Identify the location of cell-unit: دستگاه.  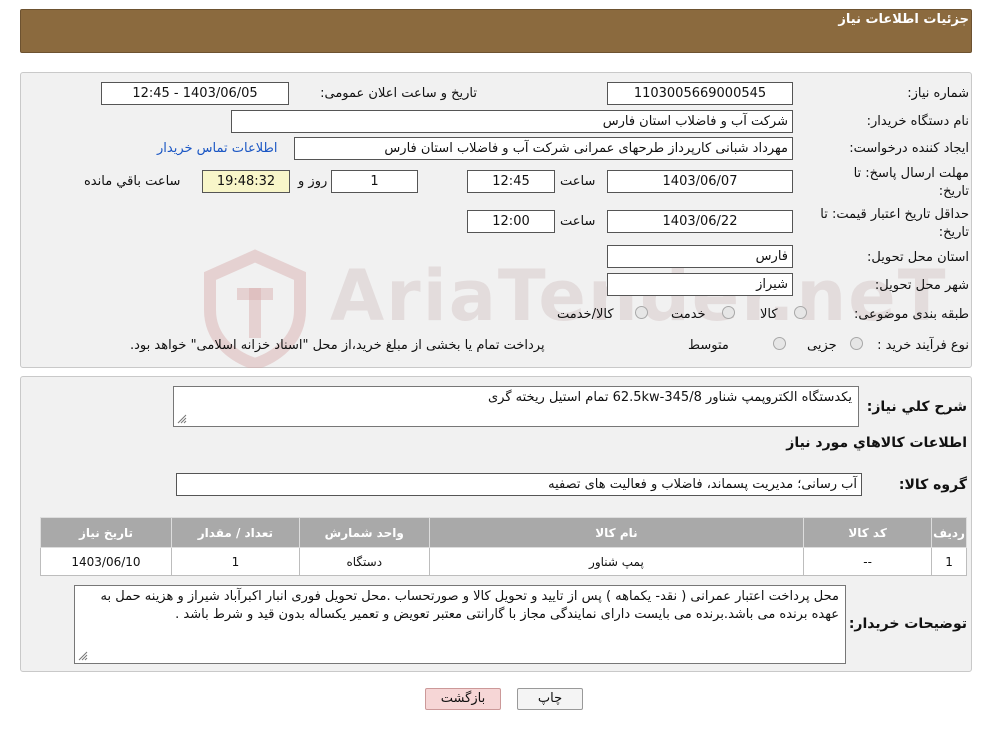
(364, 561).